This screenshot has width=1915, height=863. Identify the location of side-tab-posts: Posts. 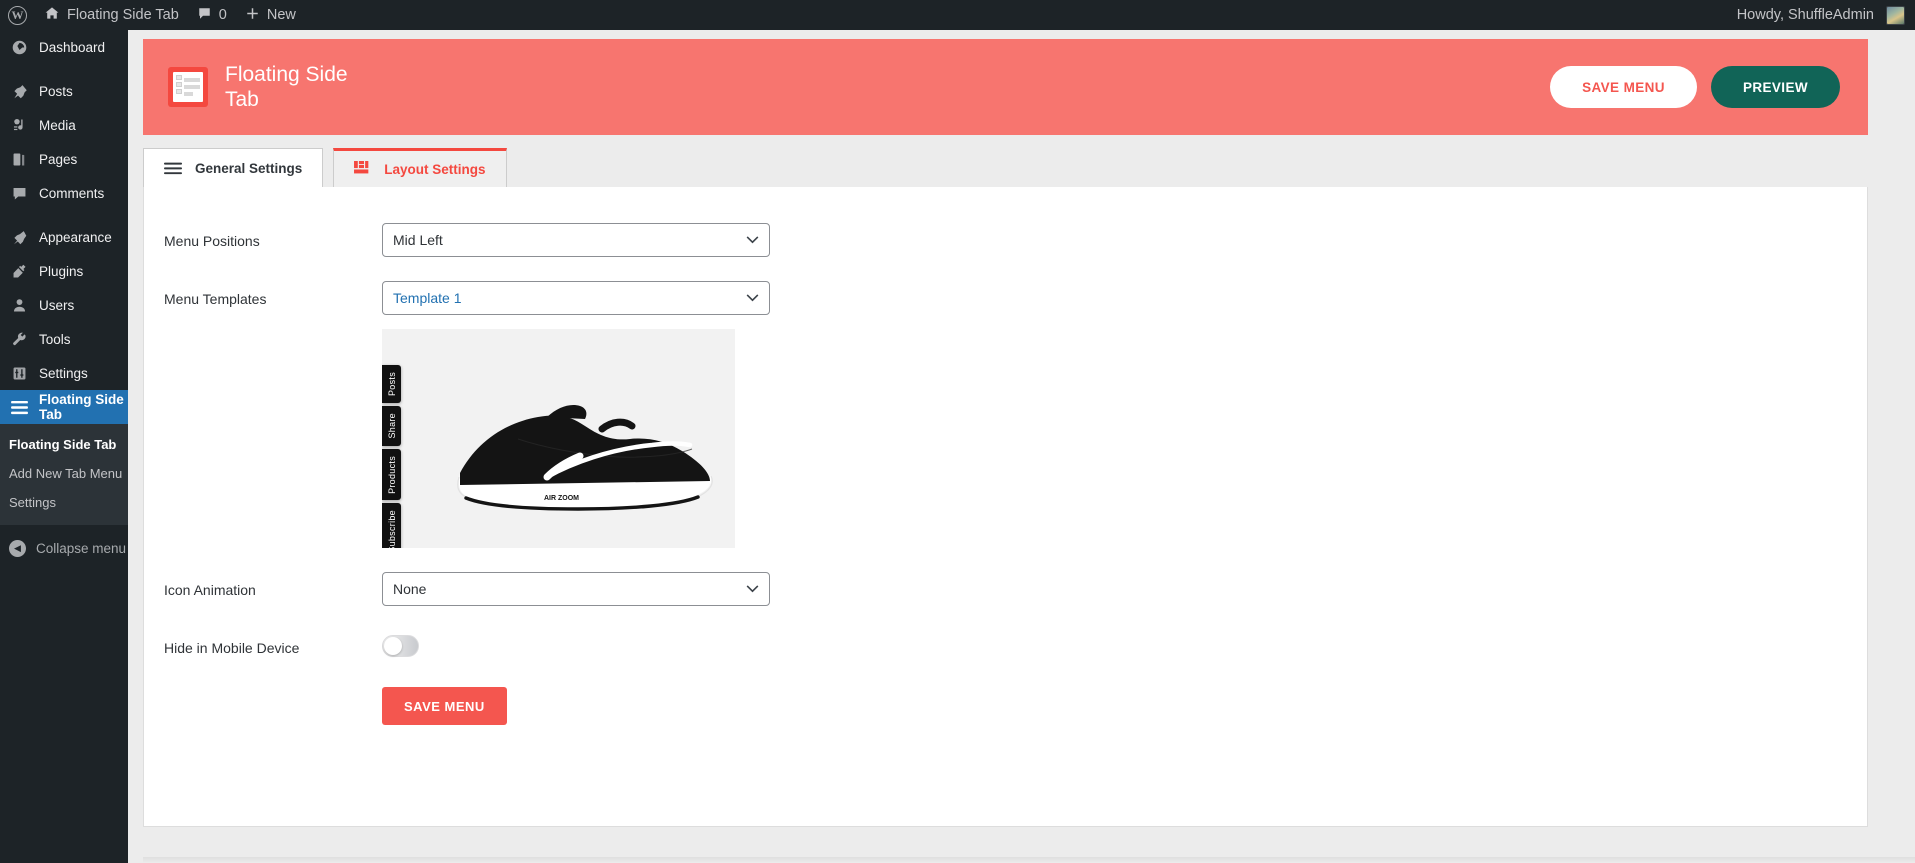
(391, 384).